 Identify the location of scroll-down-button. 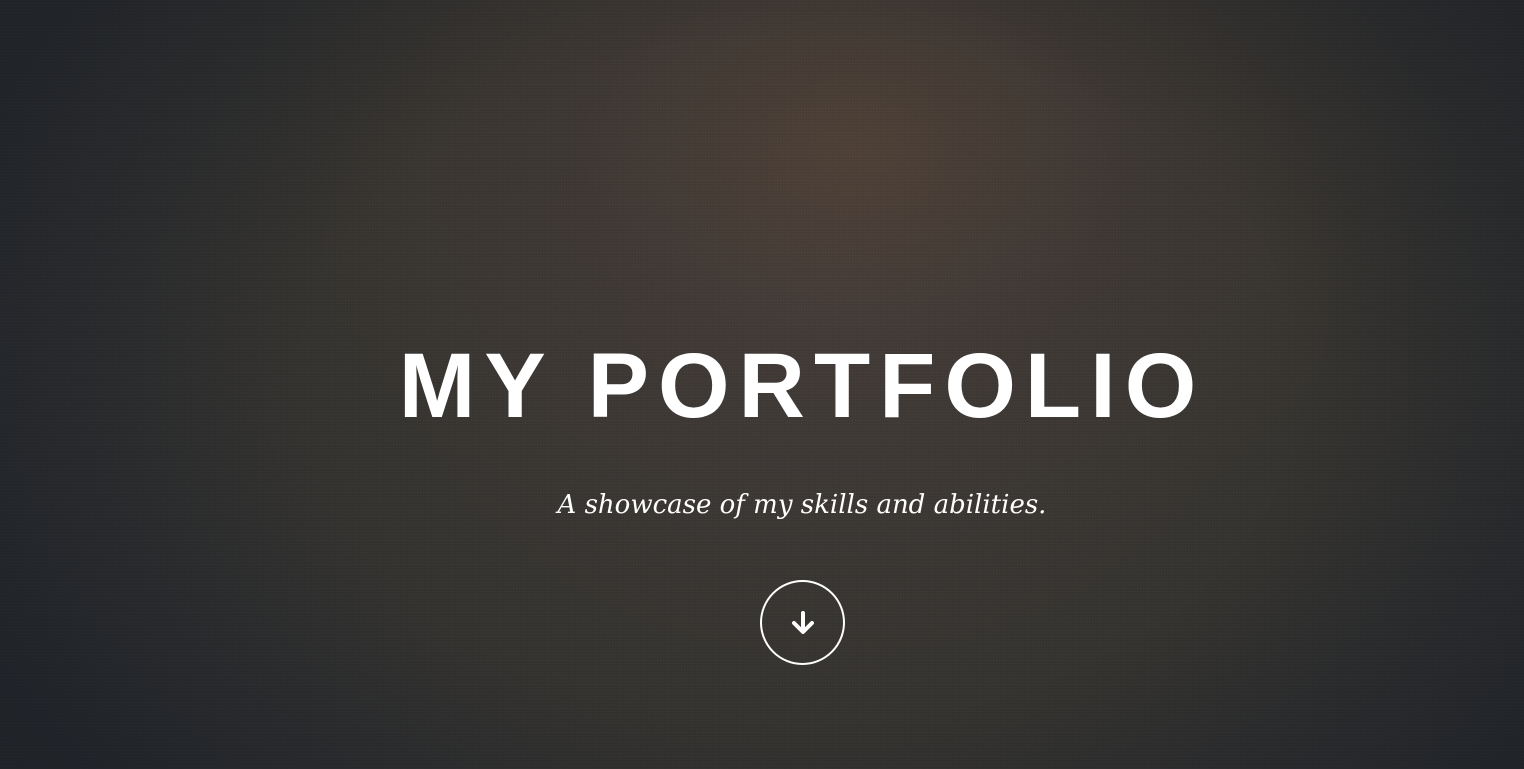
(802, 622).